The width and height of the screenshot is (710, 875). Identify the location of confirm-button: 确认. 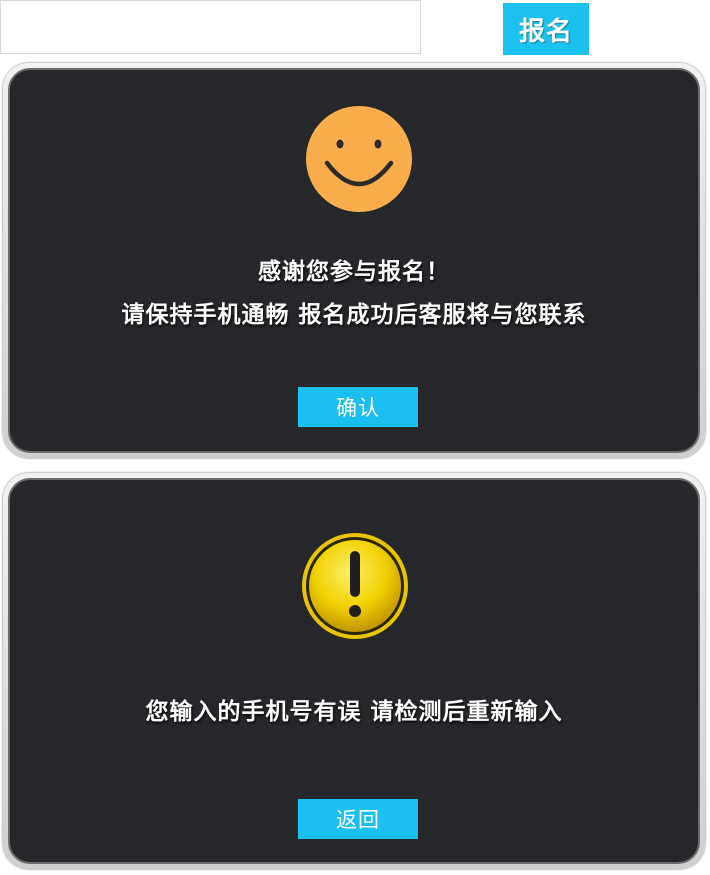
(358, 407).